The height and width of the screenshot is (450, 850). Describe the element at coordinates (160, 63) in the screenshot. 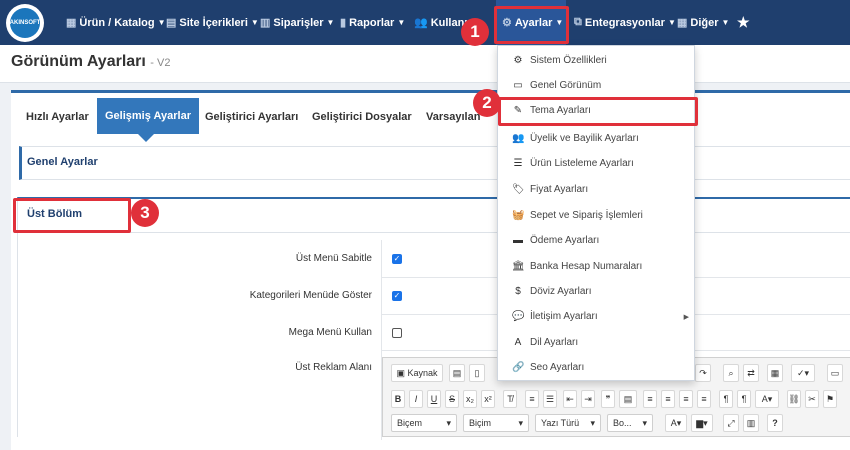

I see `page-version: - V2` at that location.